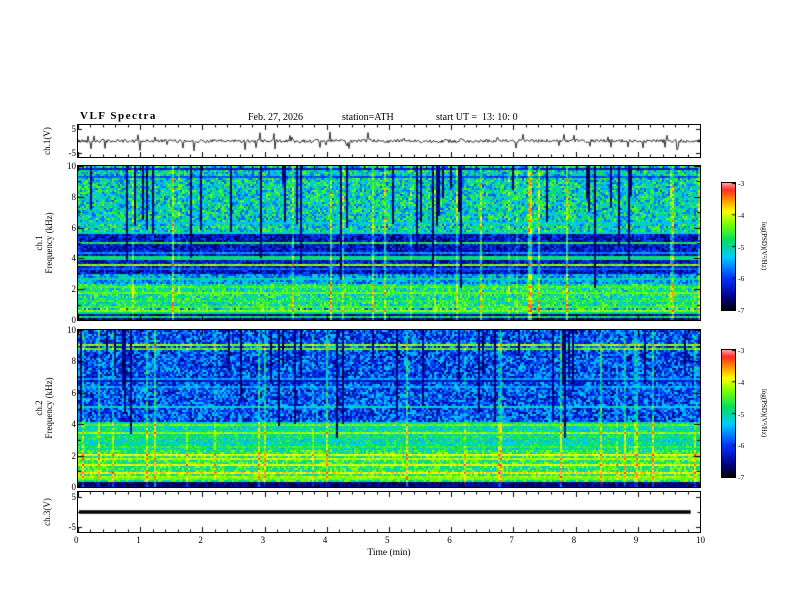 The image size is (792, 612). I want to click on start-ut-label: start UT = 13: 10: 0, so click(477, 117).